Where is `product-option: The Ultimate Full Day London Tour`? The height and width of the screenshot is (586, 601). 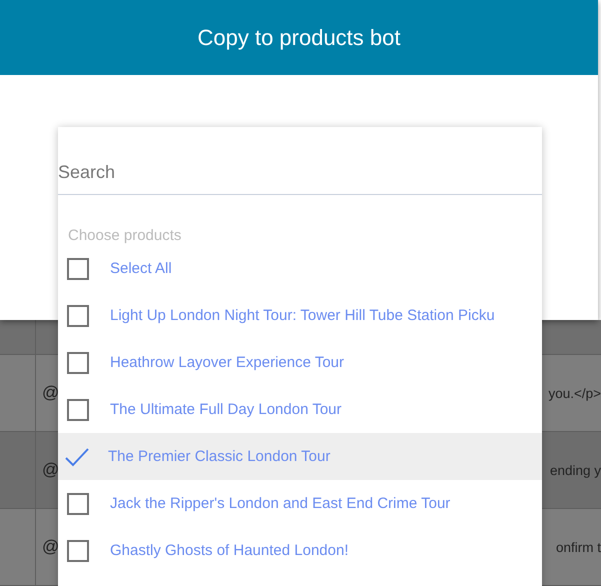 product-option: The Ultimate Full Day London Tour is located at coordinates (300, 409).